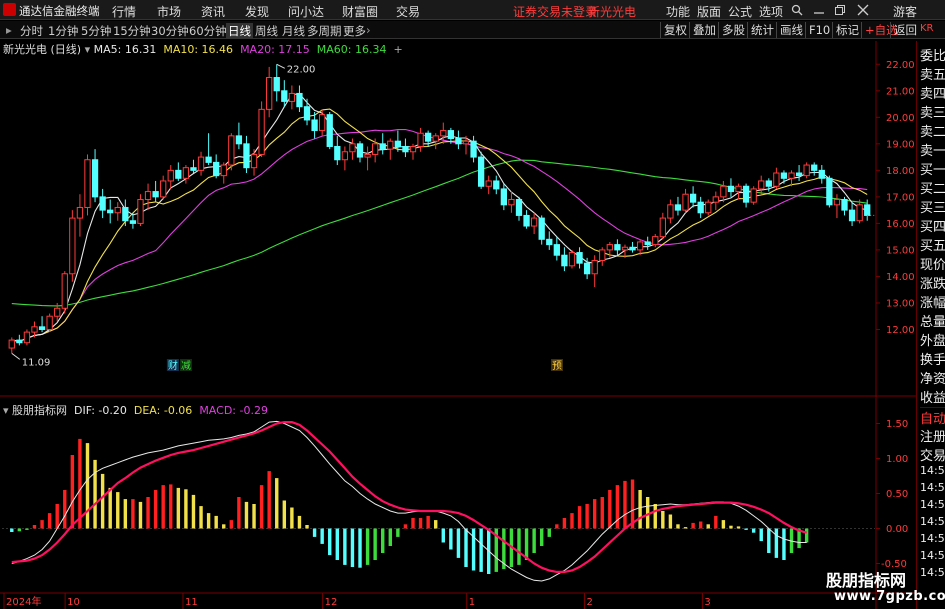 This screenshot has width=945, height=609. I want to click on user-guest: 游客, so click(905, 11).